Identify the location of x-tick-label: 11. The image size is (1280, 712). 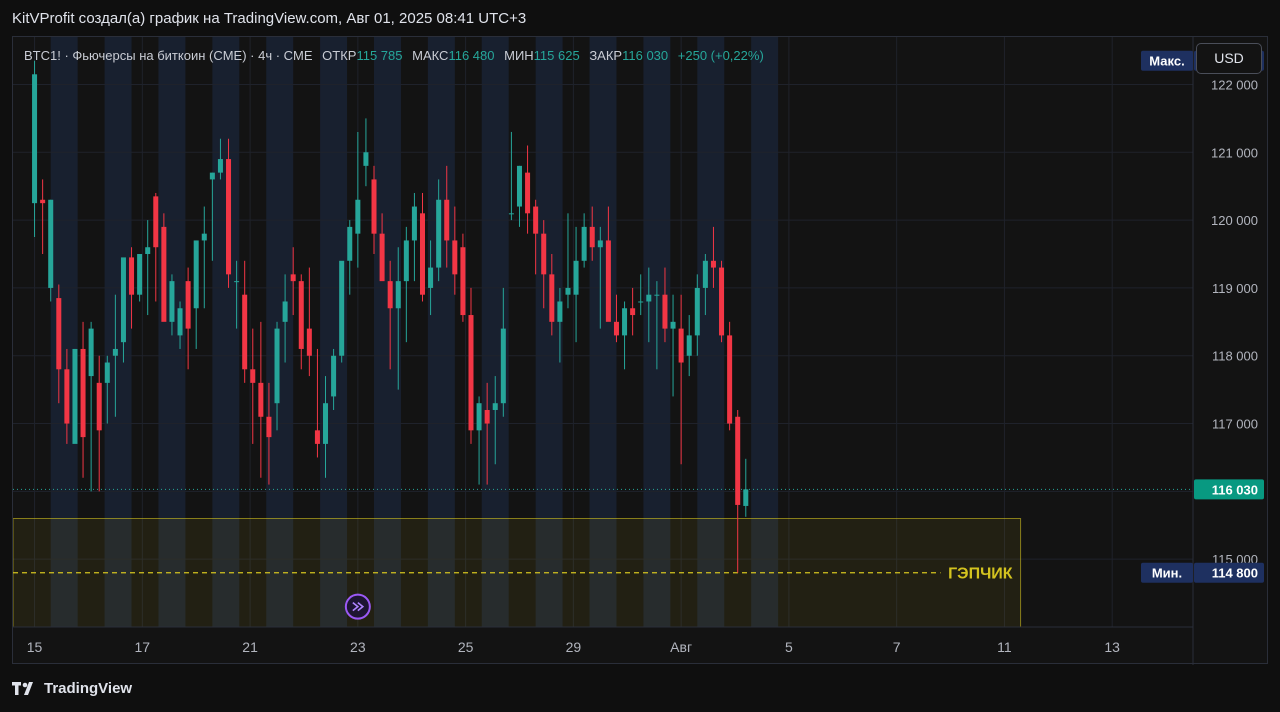
(1004, 647).